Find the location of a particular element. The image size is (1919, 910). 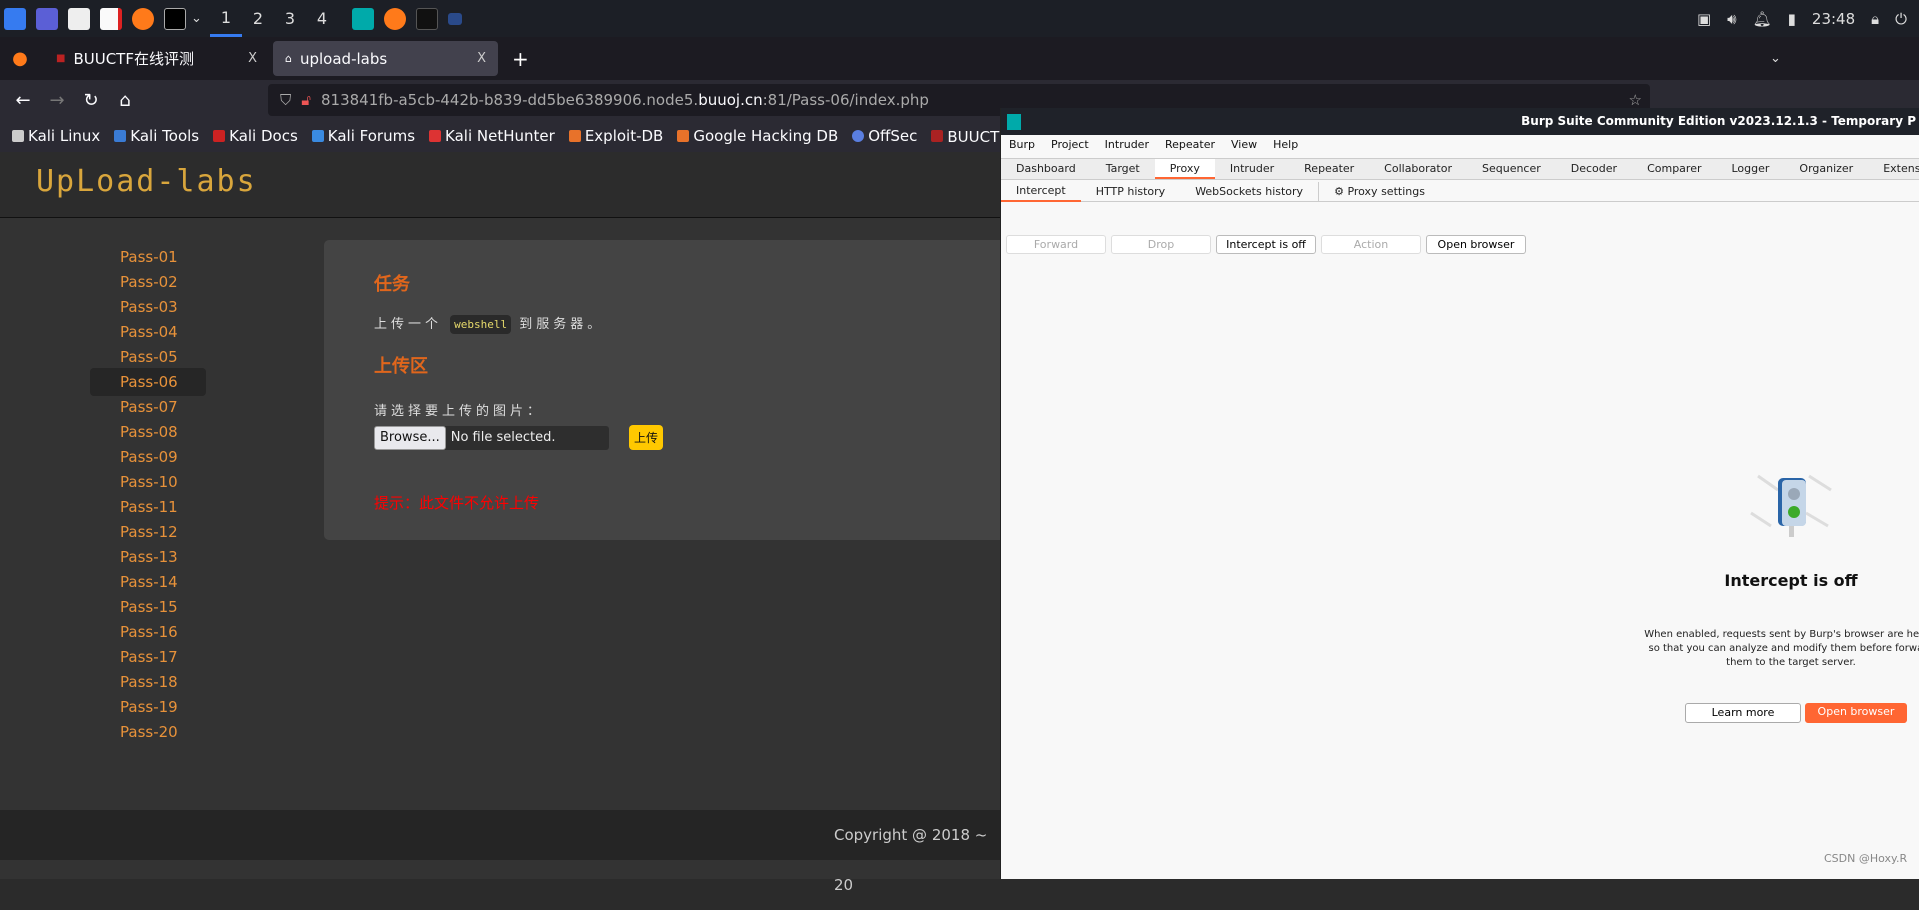

insecure-lock-icon: 🔓︎ is located at coordinates (306, 100).